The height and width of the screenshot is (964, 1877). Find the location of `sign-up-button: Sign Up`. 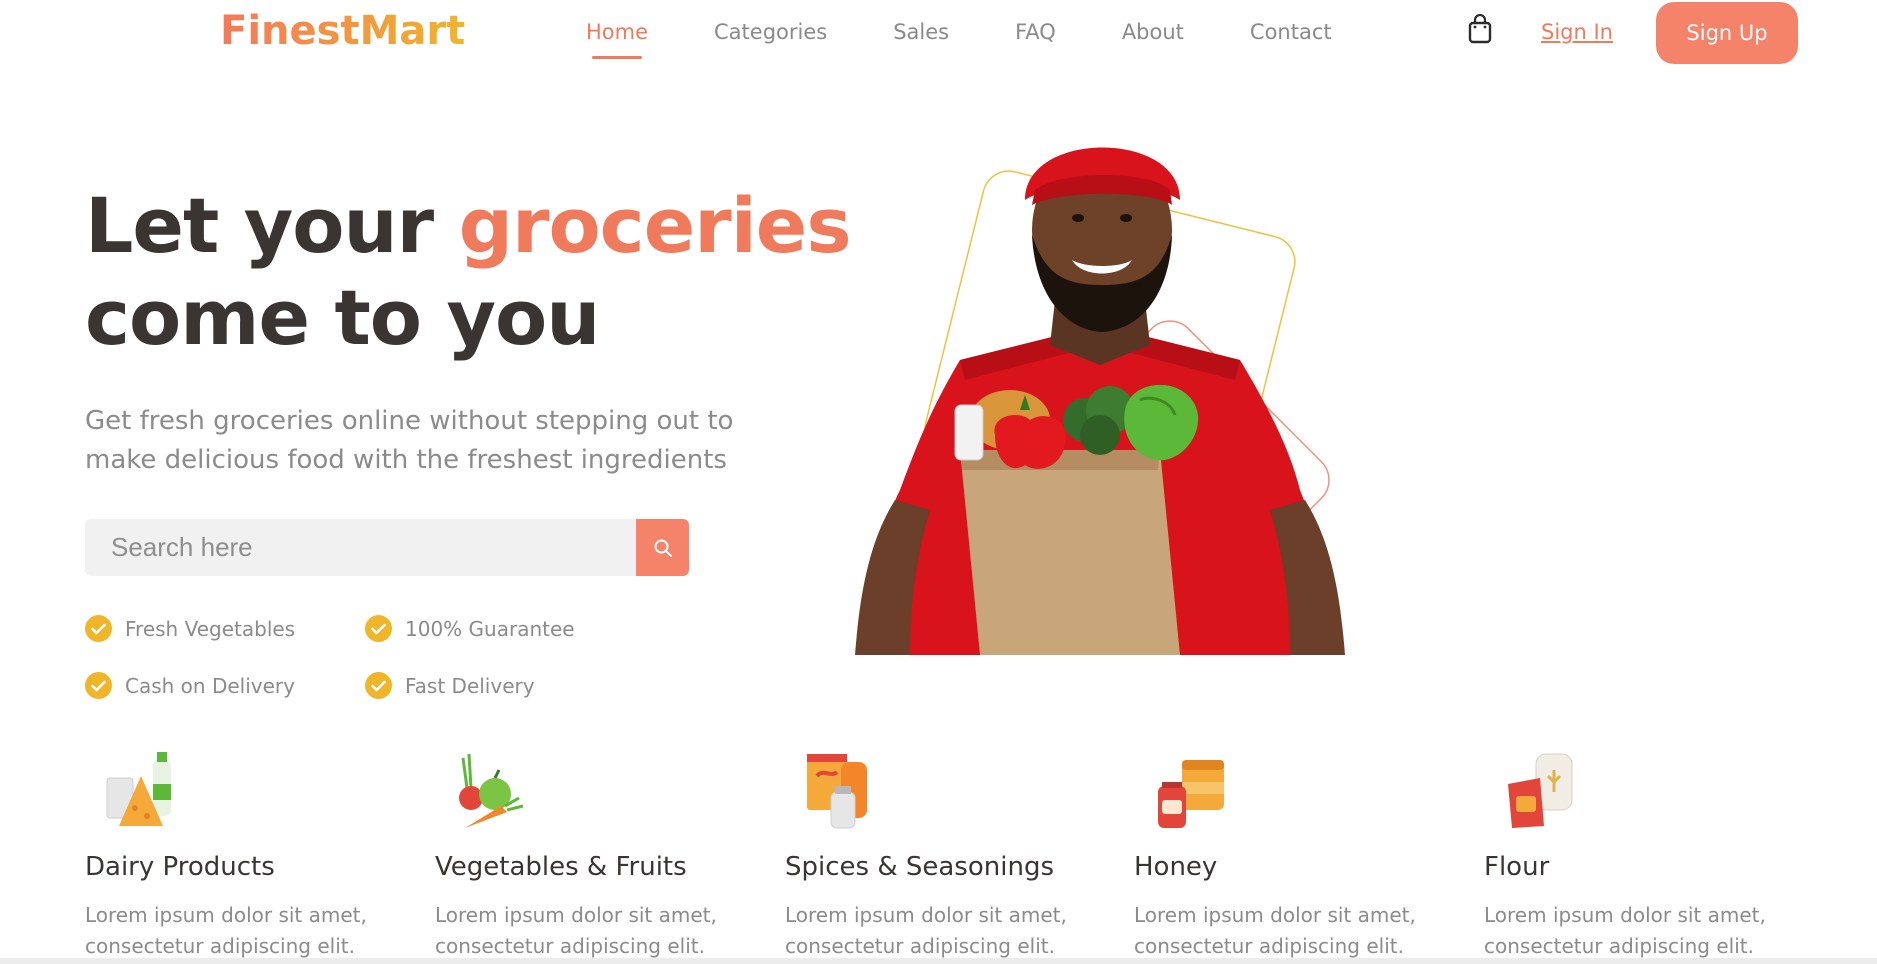

sign-up-button: Sign Up is located at coordinates (1727, 33).